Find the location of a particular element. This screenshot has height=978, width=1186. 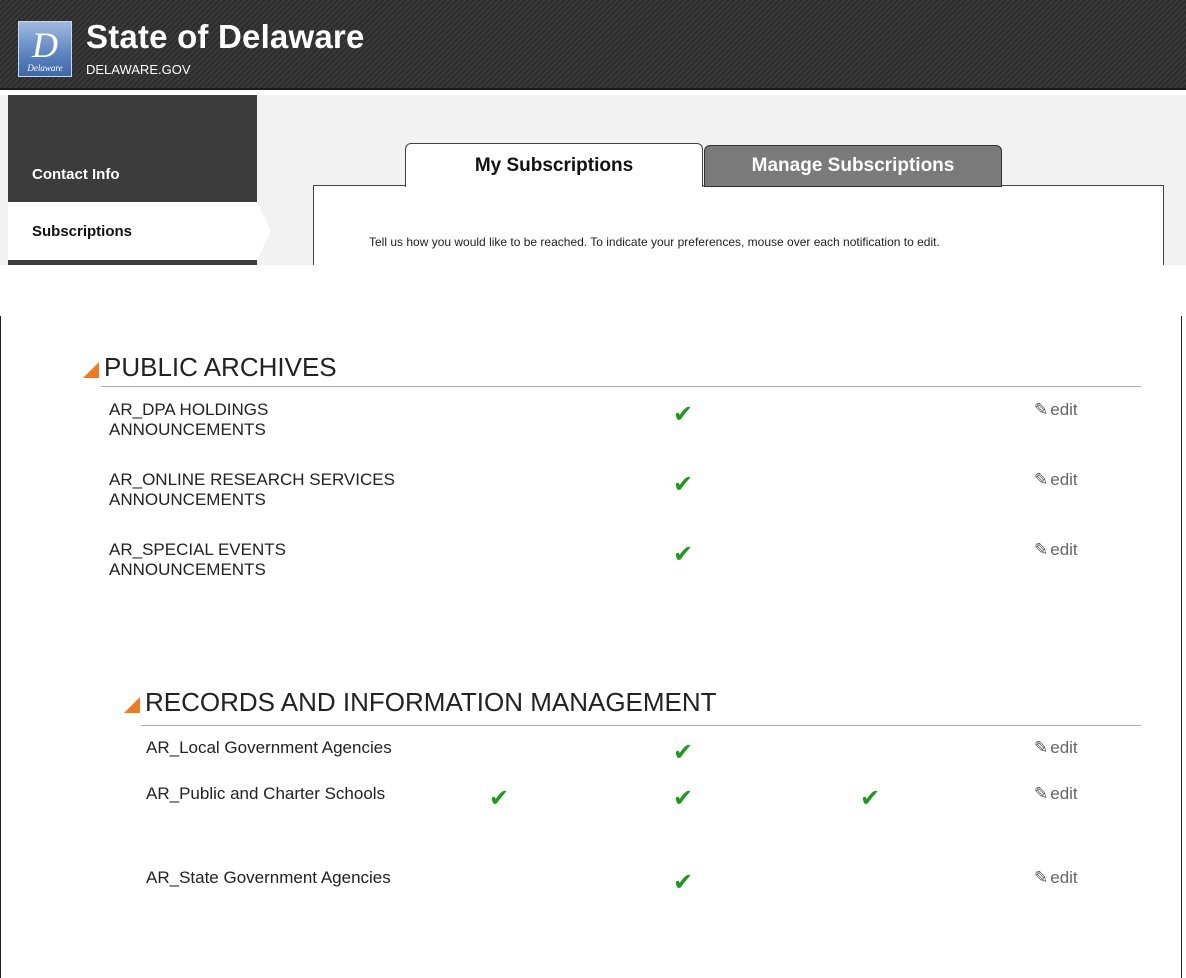

sidebar: Contact Info Subscriptions is located at coordinates (139, 180).